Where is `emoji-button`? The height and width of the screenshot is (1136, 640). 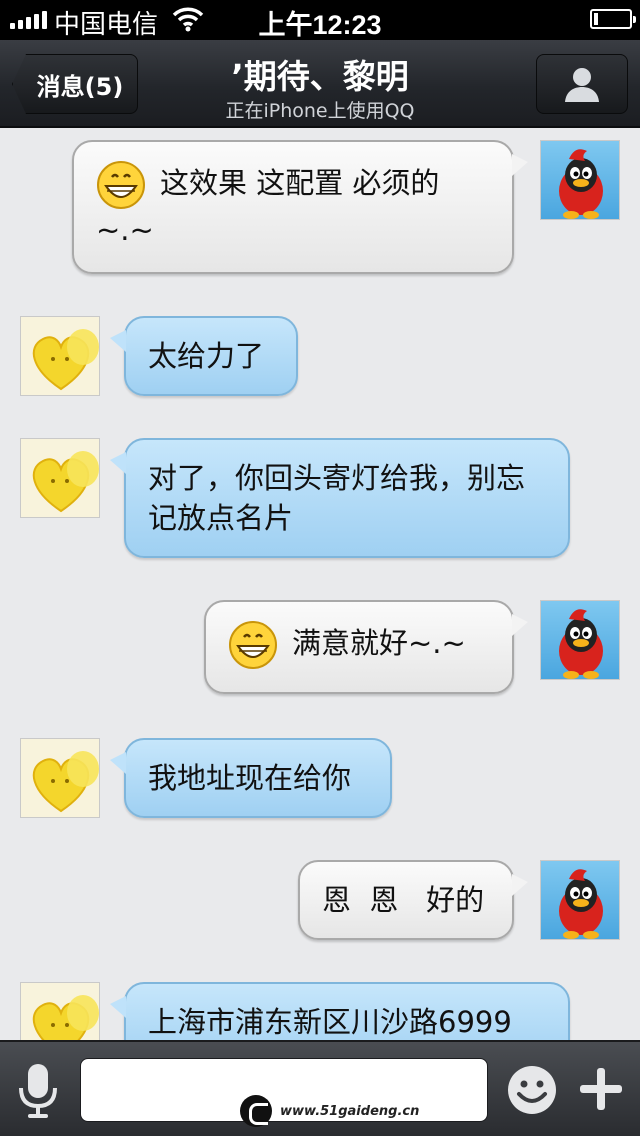
emoji-button is located at coordinates (532, 1090).